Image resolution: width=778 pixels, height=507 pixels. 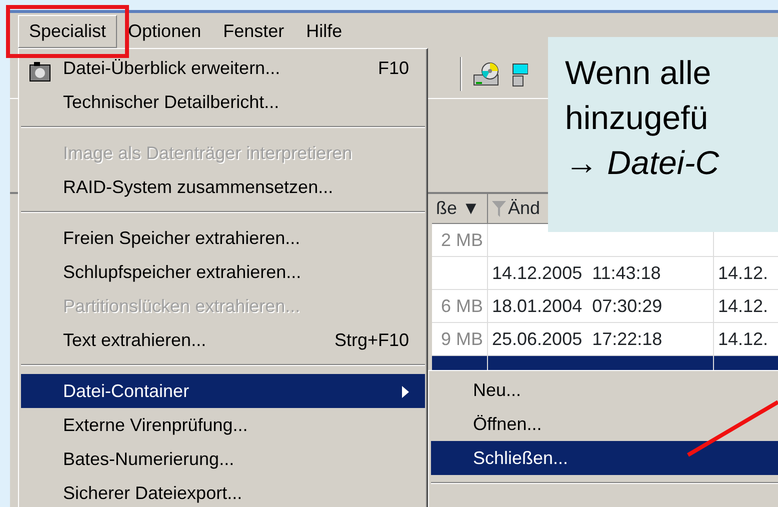 I want to click on menu-item: Text extrahieren... Strg+F10, so click(x=223, y=340).